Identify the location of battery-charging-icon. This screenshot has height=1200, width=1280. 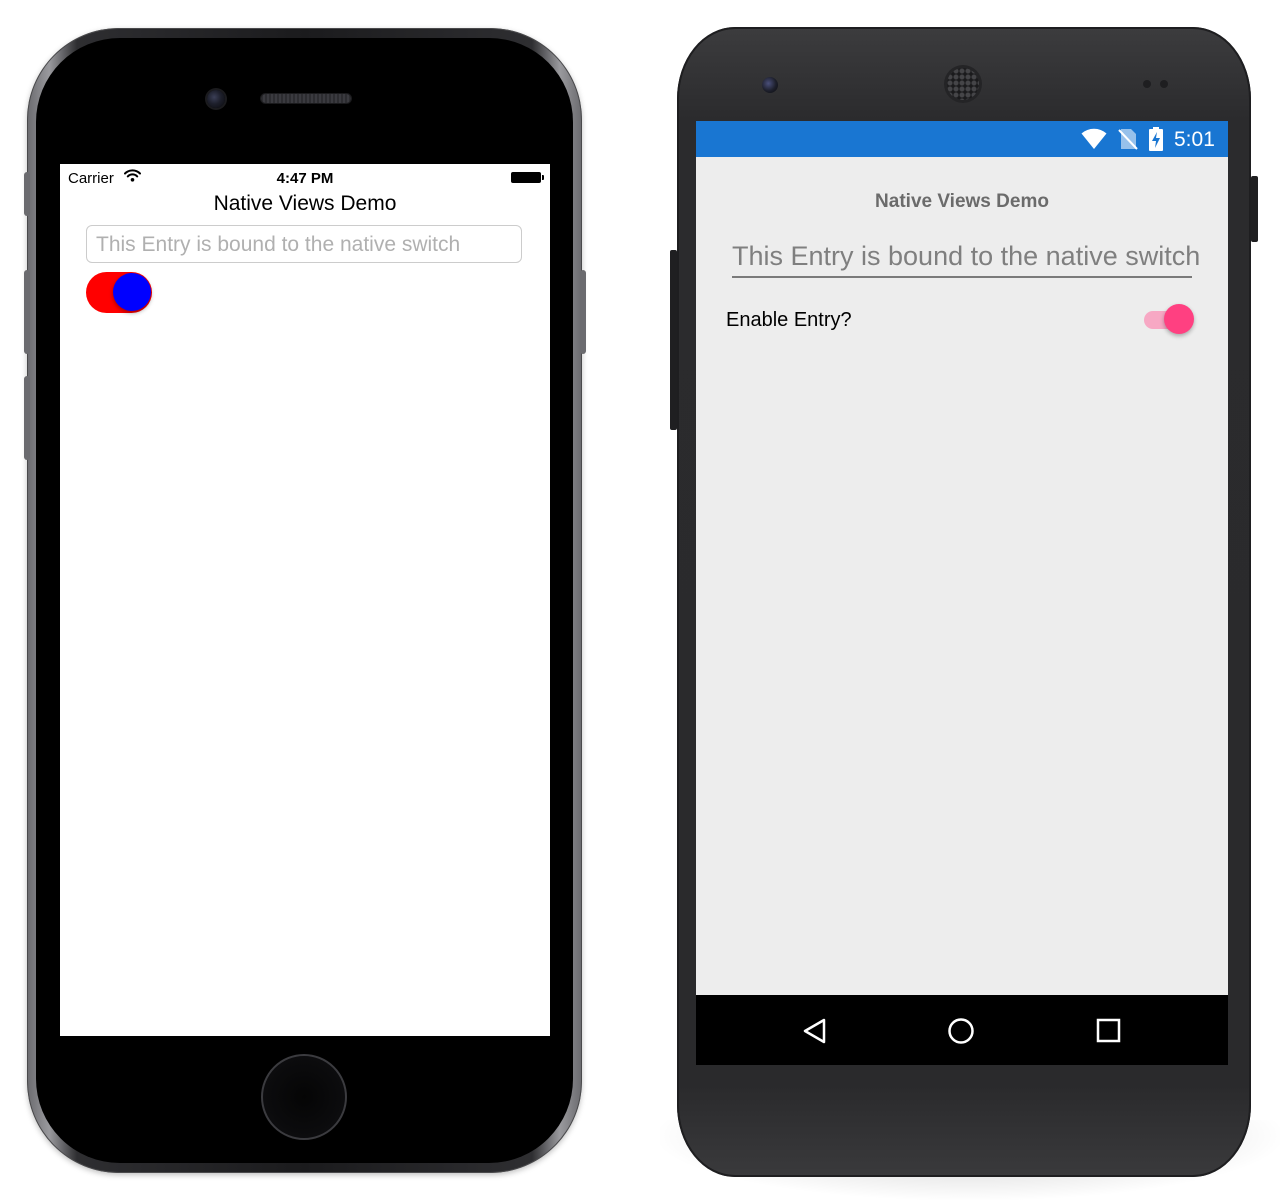
(1156, 141).